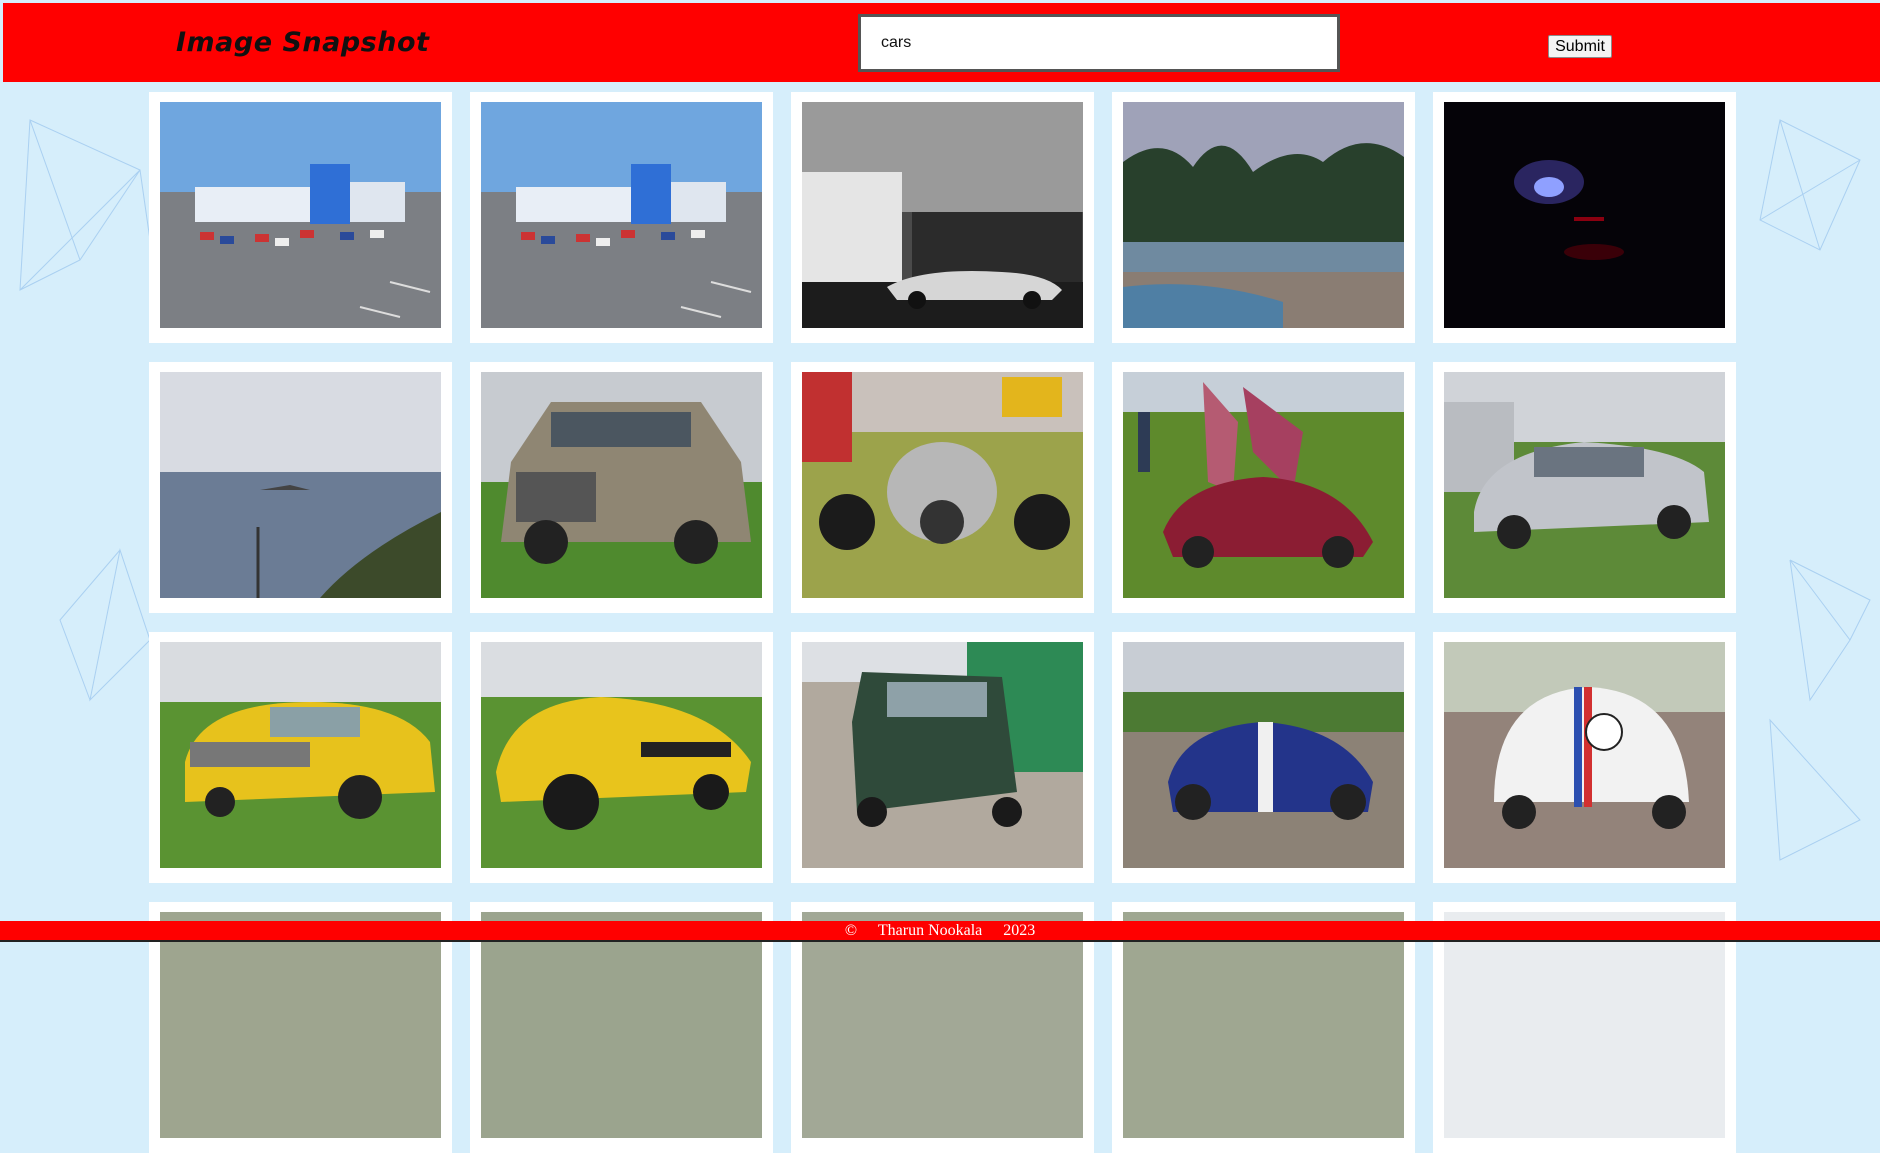 Image resolution: width=1880 pixels, height=1153 pixels. What do you see at coordinates (1019, 930) in the screenshot?
I see `footer-year: 2023` at bounding box center [1019, 930].